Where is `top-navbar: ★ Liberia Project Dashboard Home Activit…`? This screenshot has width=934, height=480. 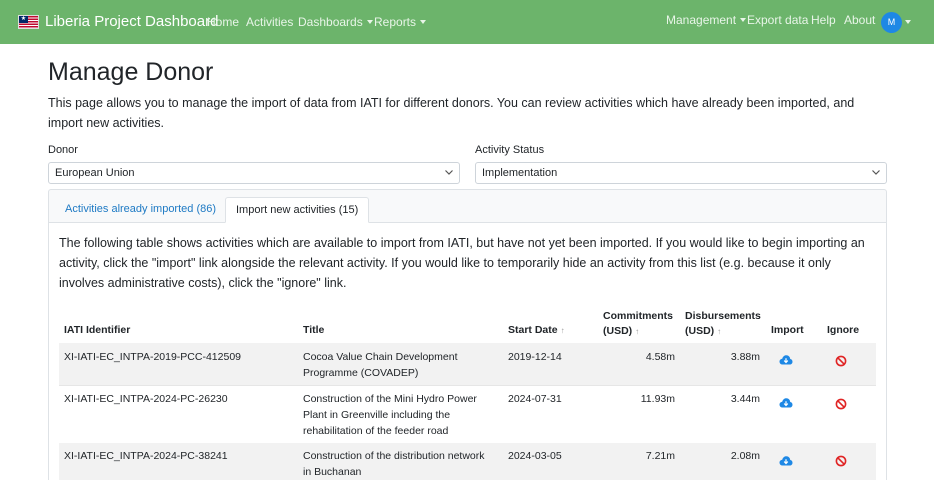 top-navbar: ★ Liberia Project Dashboard Home Activit… is located at coordinates (467, 22).